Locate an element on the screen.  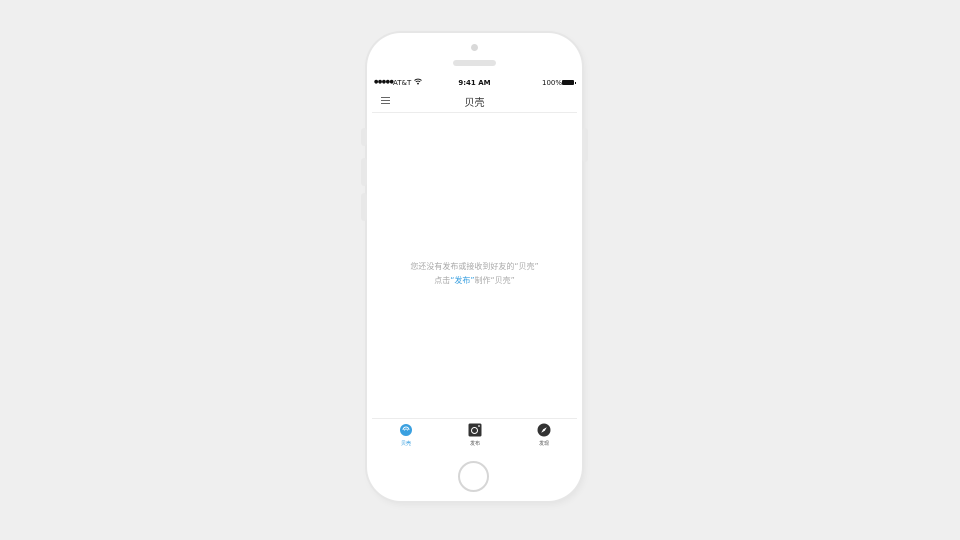
tab-shell-label: 贝壳 is located at coordinates (405, 444).